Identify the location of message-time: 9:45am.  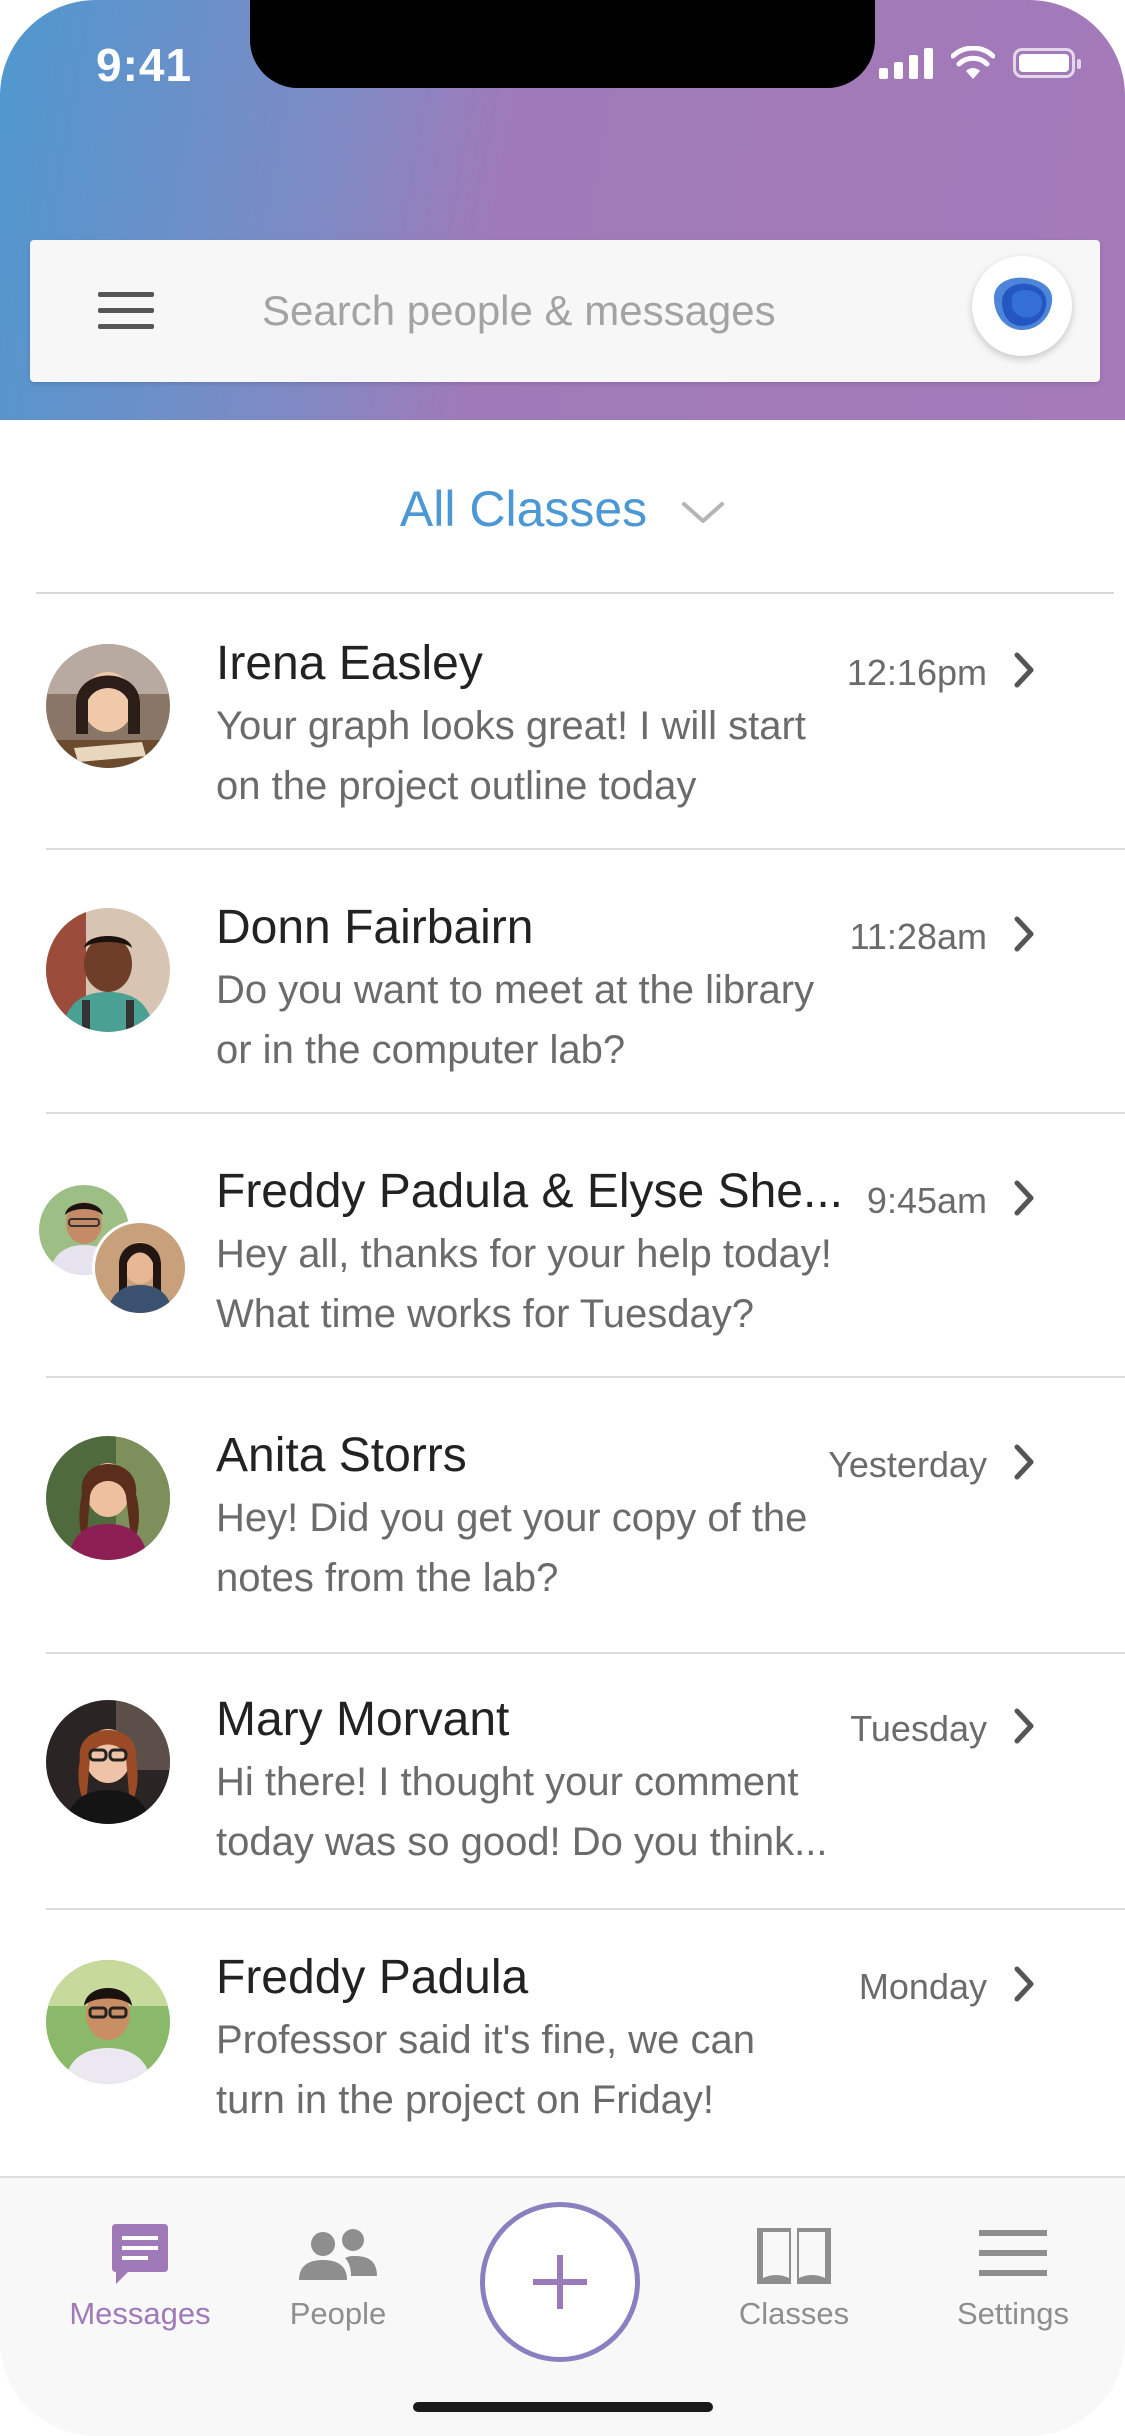
(926, 1200).